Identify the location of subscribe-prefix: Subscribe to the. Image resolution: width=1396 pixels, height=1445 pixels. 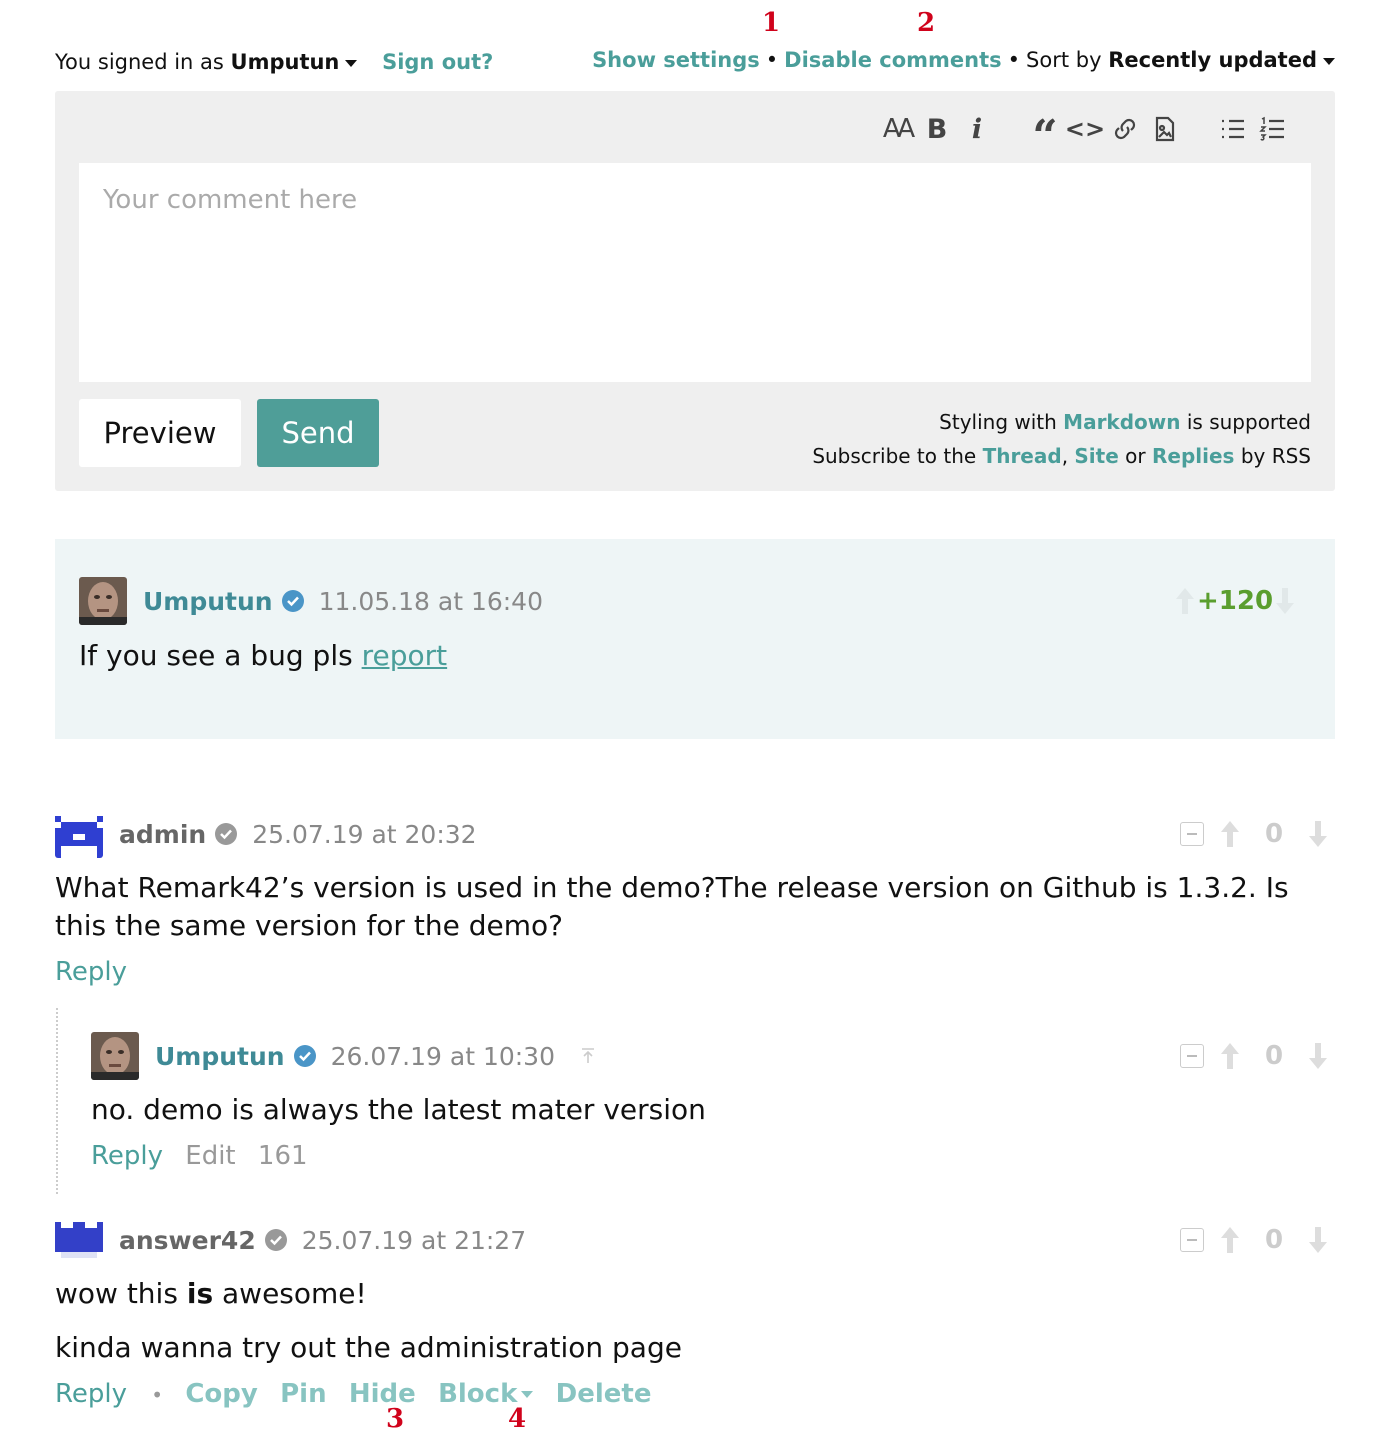
(894, 456).